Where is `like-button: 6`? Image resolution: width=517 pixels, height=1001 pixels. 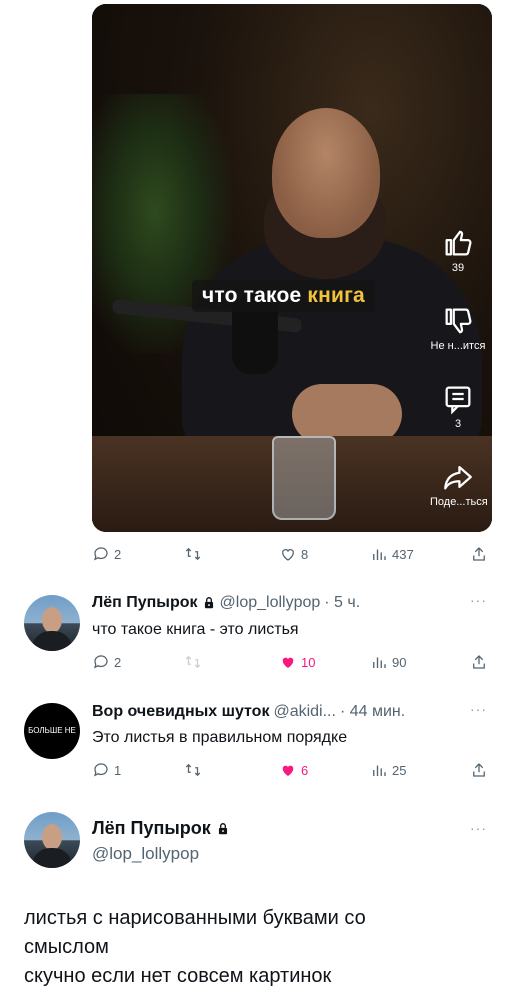
like-button: 6 is located at coordinates (293, 770).